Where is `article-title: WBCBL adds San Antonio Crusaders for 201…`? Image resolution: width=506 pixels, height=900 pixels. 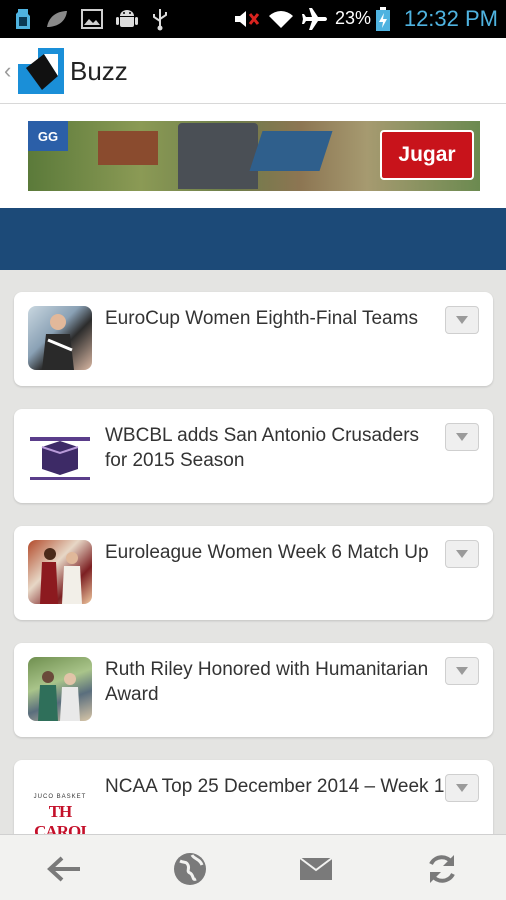
article-title: WBCBL adds San Antonio Crusaders for 201… is located at coordinates (262, 448).